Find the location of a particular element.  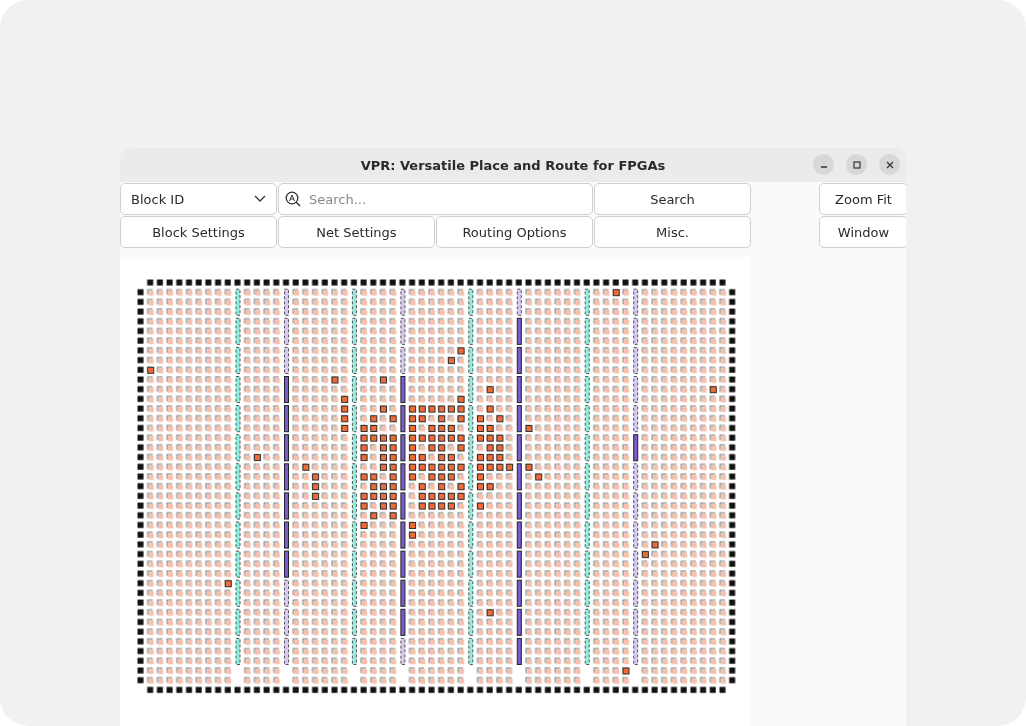

search-icon is located at coordinates (293, 199).